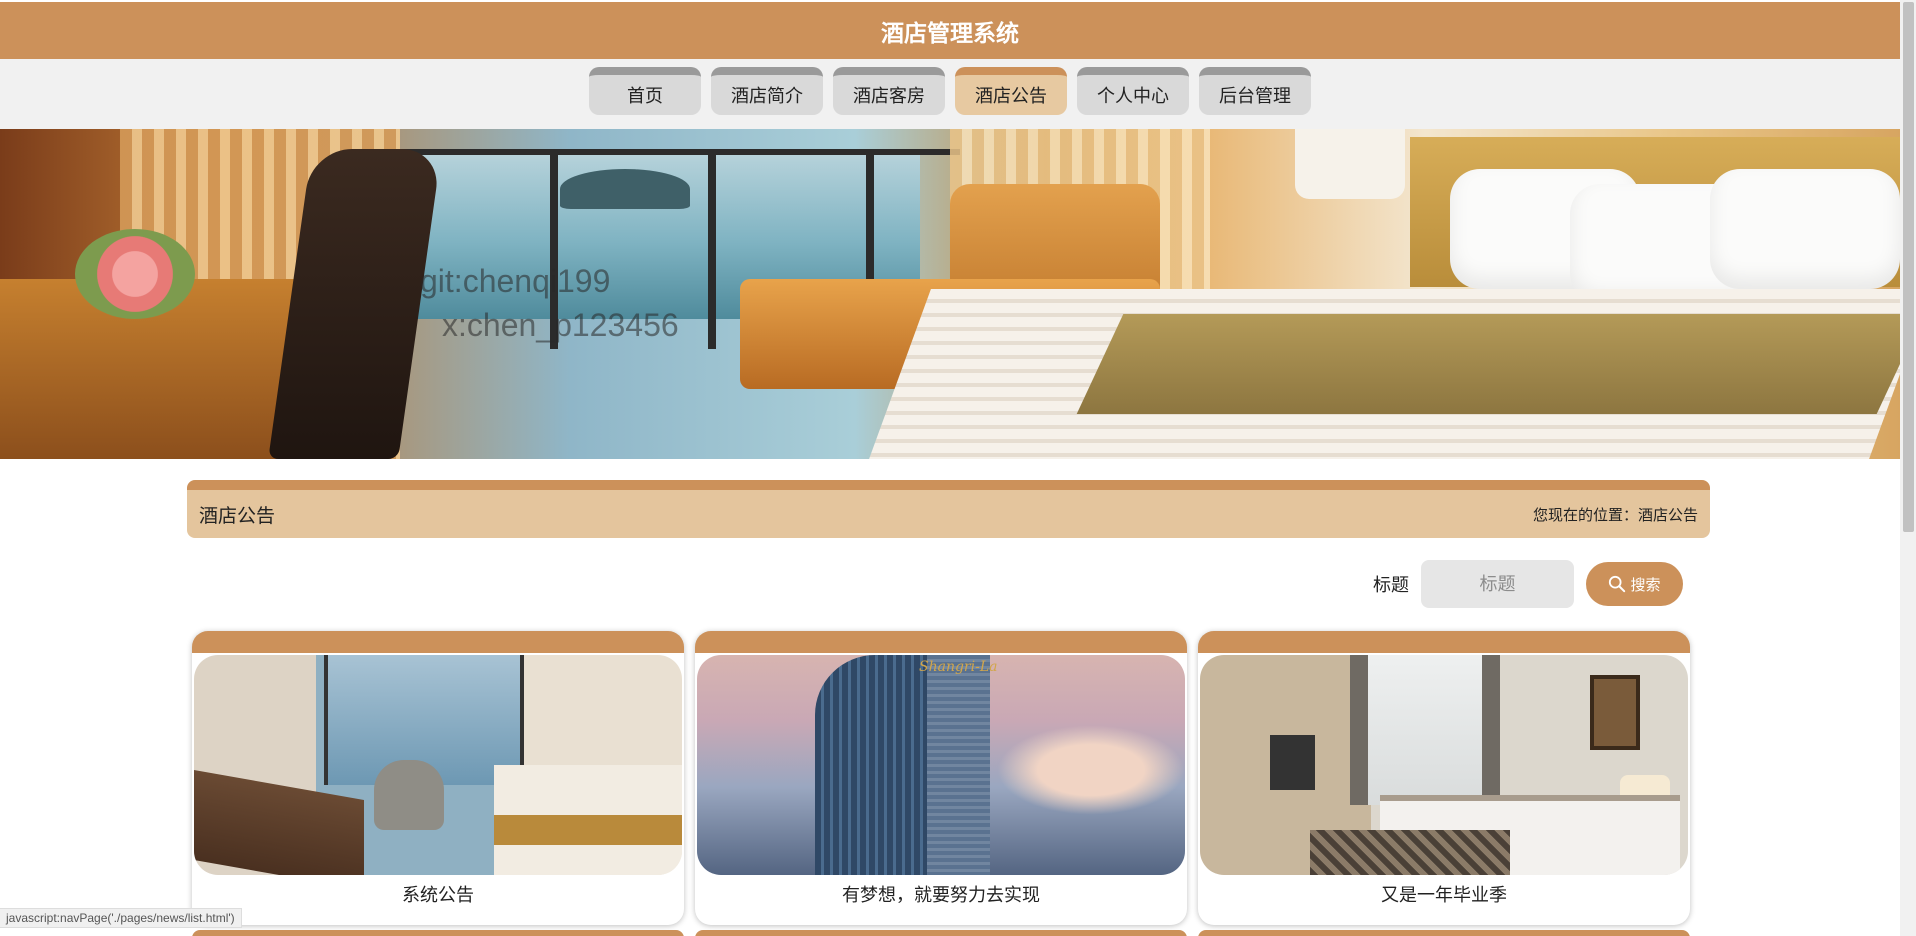 This screenshot has height=936, width=1916. I want to click on search-button-label: 搜索, so click(1645, 585).